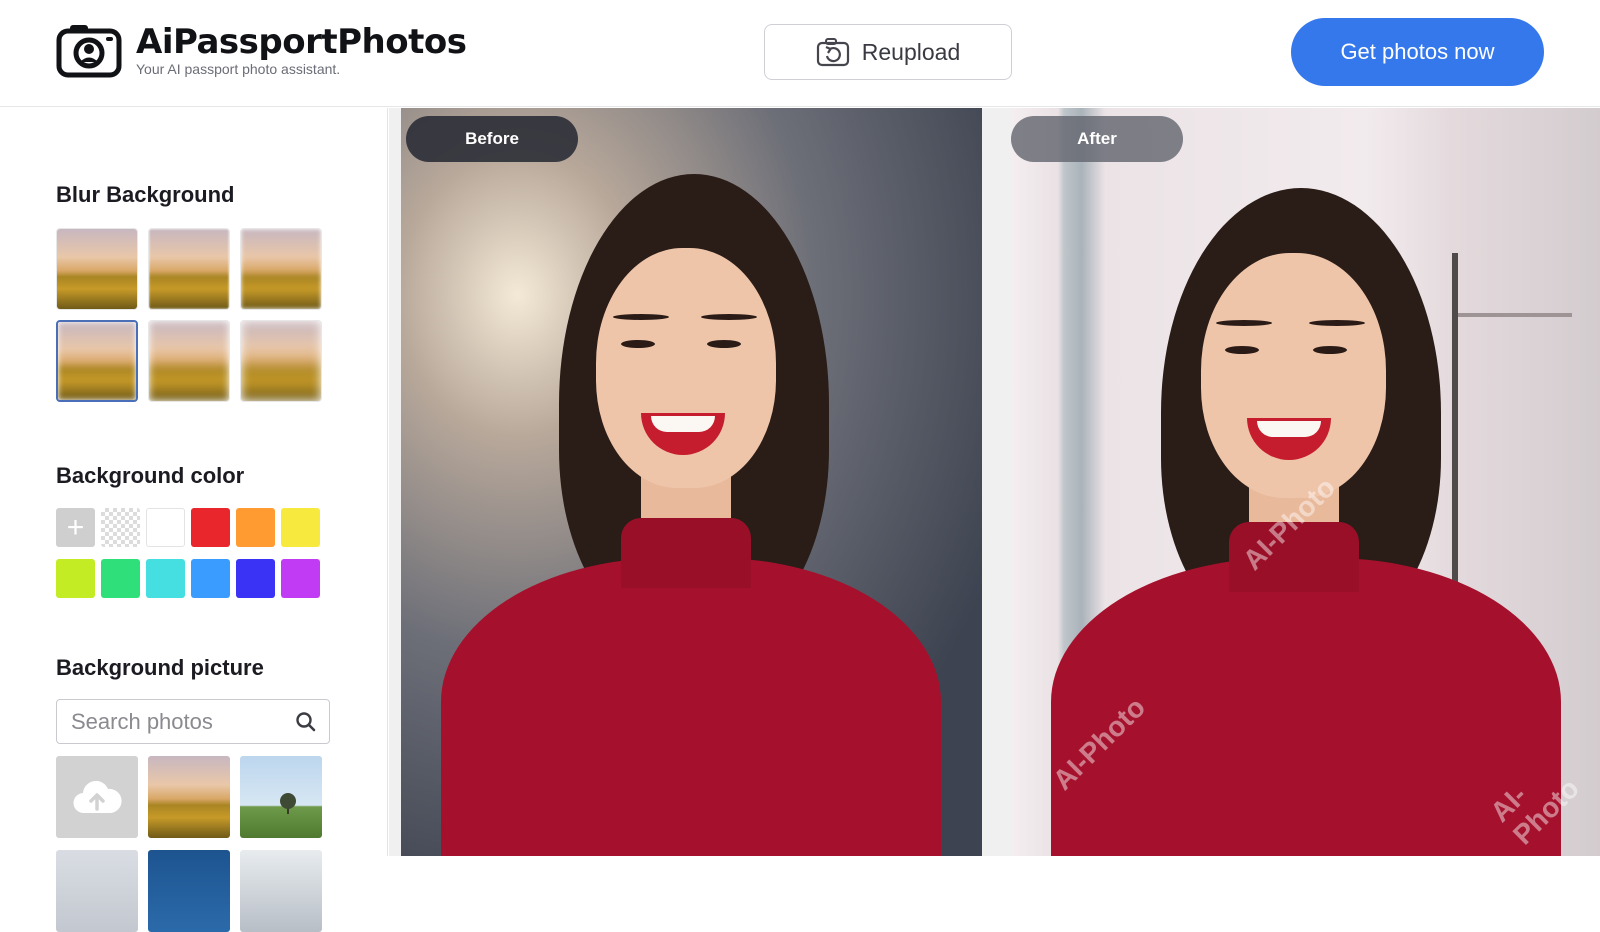 The width and height of the screenshot is (1600, 932). I want to click on camera-logo-icon, so click(89, 51).